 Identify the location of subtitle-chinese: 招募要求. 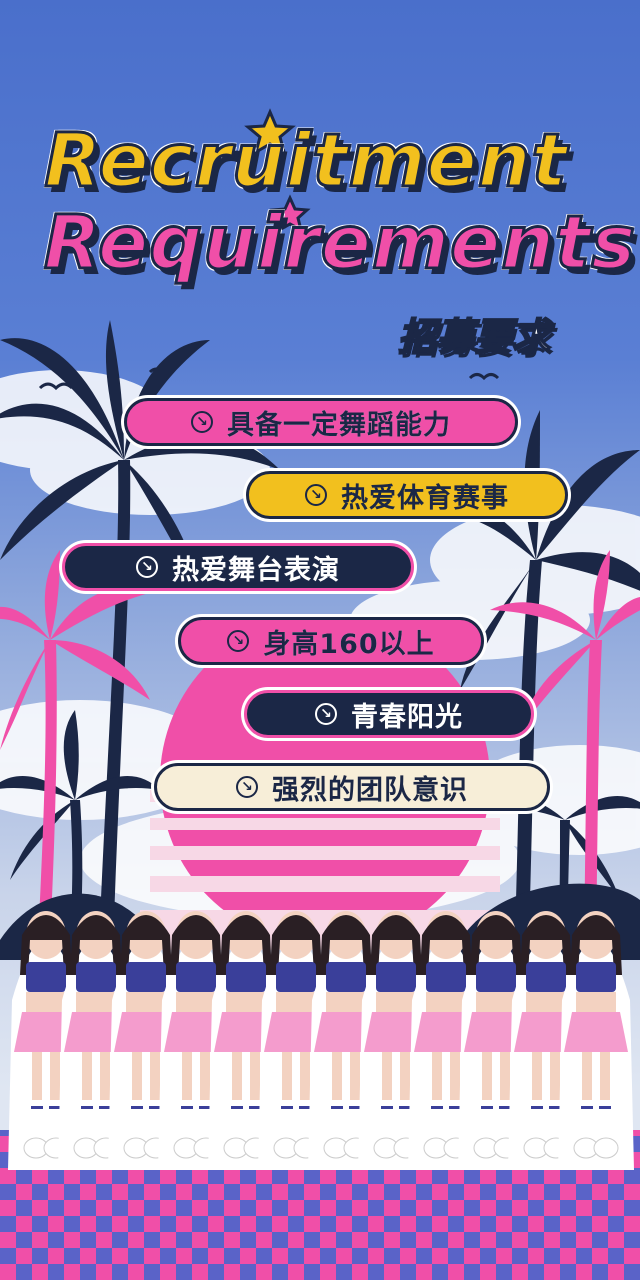
(474, 337).